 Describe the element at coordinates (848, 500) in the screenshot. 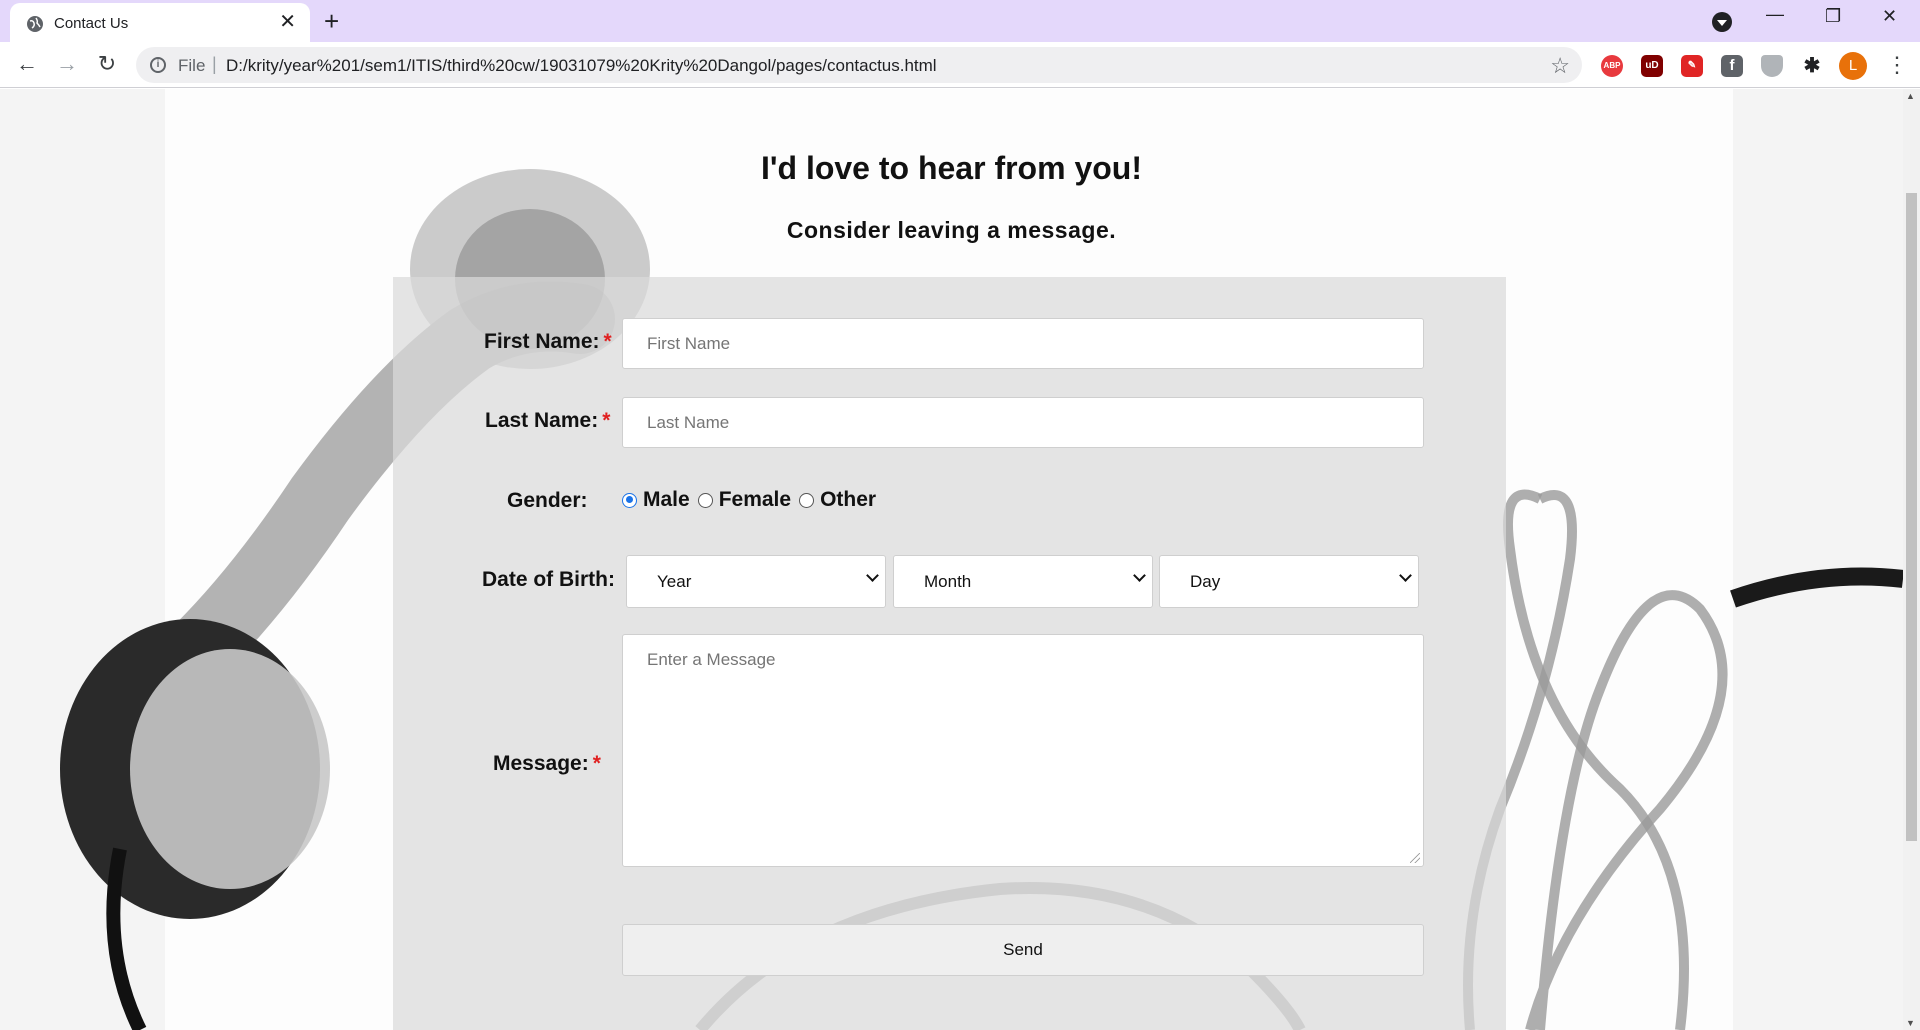

I see `gender-other-label: Other` at that location.